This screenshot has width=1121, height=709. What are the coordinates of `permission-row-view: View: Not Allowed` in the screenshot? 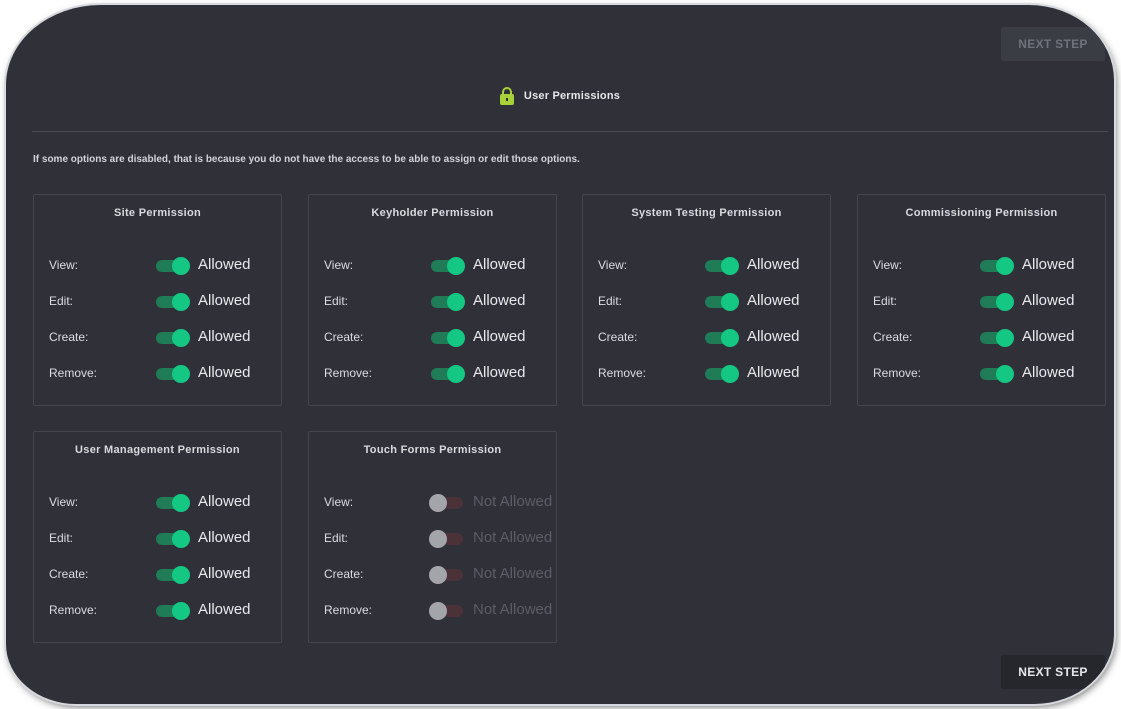 It's located at (432, 503).